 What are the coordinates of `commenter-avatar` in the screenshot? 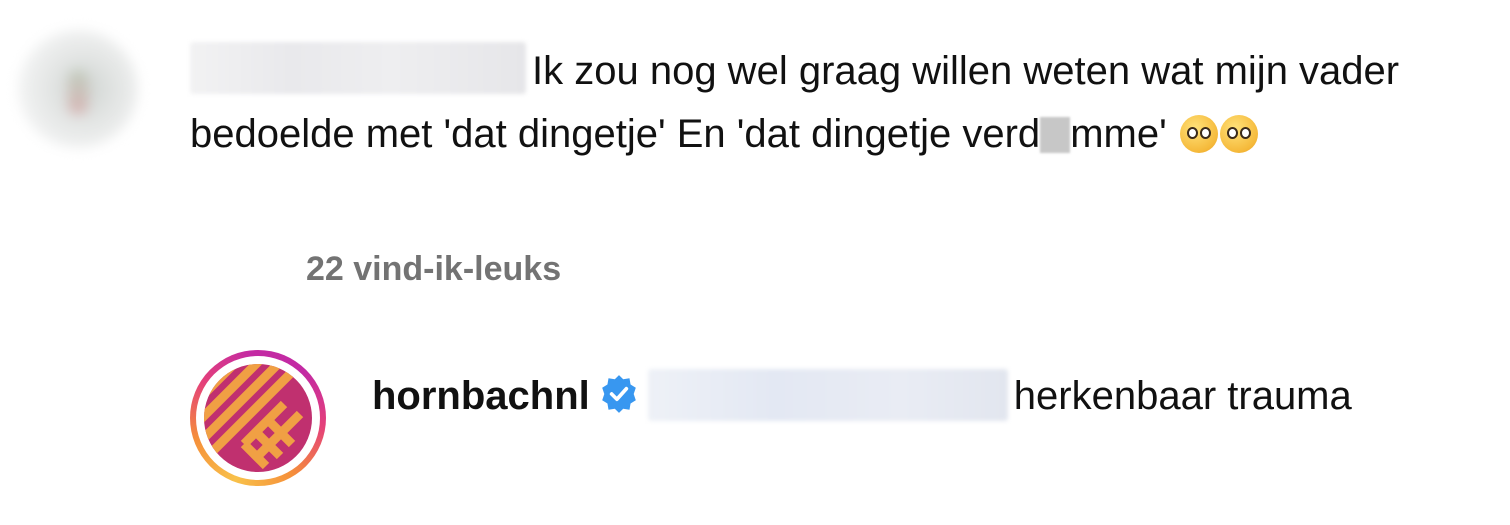 It's located at (78, 89).